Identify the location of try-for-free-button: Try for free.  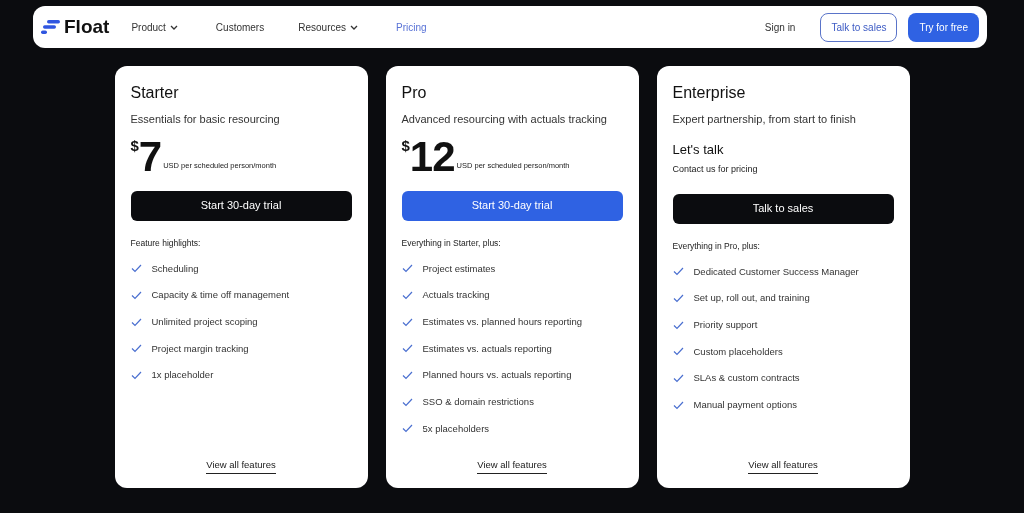
(943, 27).